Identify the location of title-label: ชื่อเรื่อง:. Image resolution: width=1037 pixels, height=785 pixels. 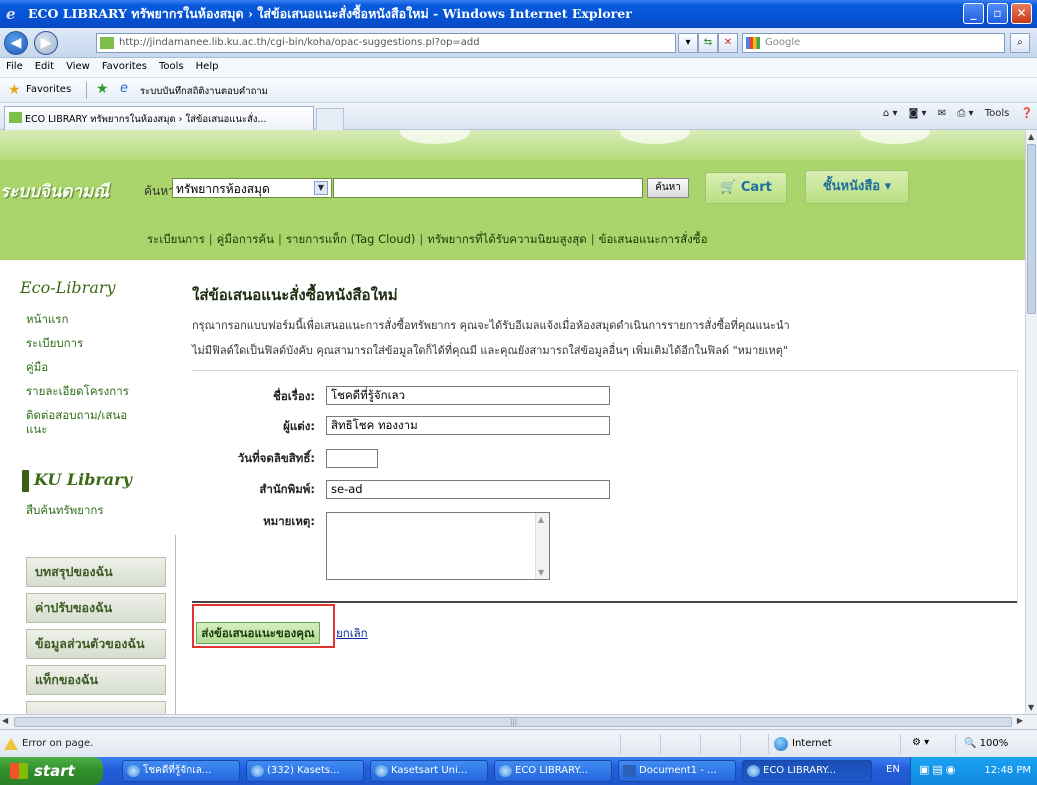
(294, 396).